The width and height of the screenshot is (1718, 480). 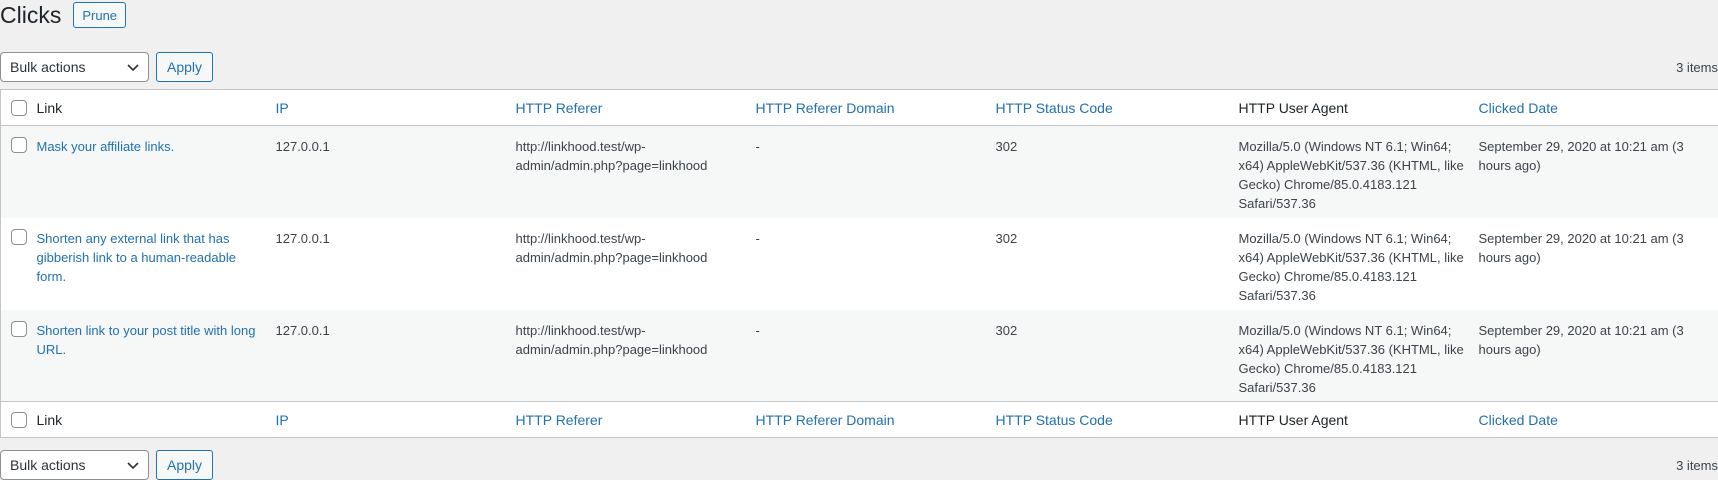 What do you see at coordinates (100, 15) in the screenshot?
I see `prune-button: Prune` at bounding box center [100, 15].